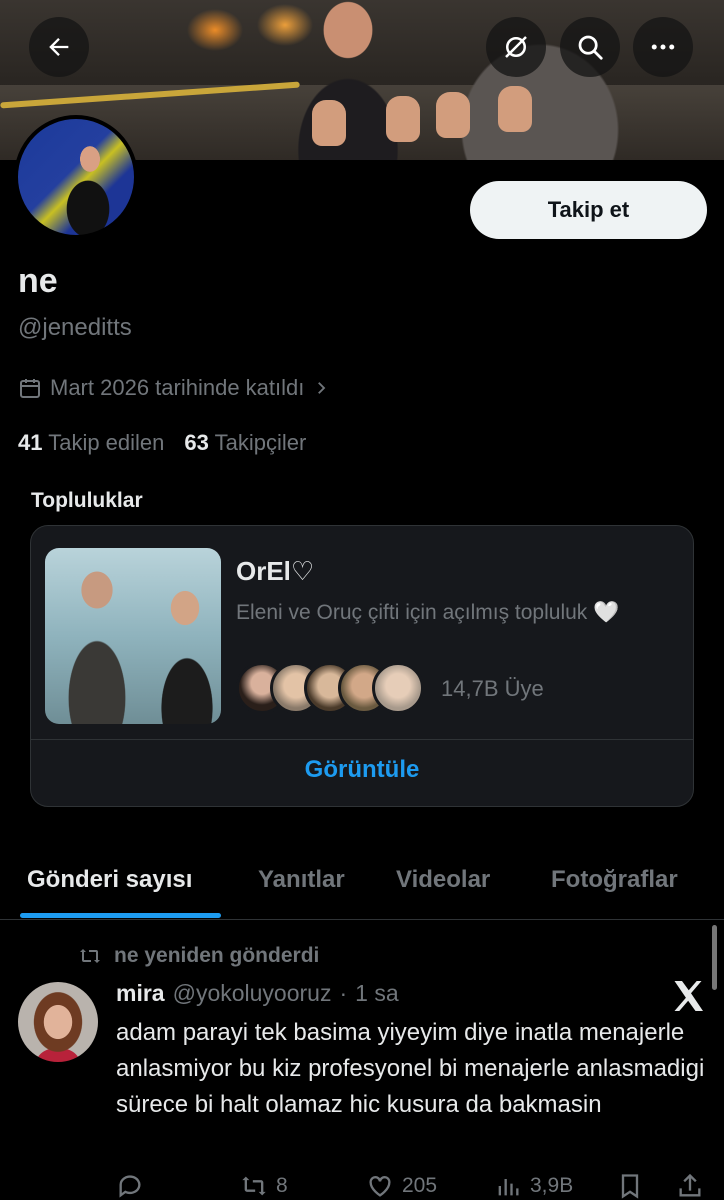 This screenshot has height=1200, width=724. Describe the element at coordinates (362, 919) in the screenshot. I see `tabs-divider` at that location.